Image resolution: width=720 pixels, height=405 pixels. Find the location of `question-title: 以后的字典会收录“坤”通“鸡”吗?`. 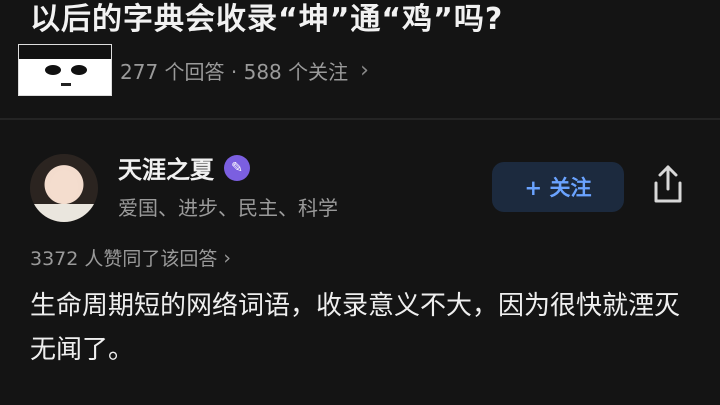

question-title: 以后的字典会收录“坤”通“鸡”吗? is located at coordinates (266, 19).